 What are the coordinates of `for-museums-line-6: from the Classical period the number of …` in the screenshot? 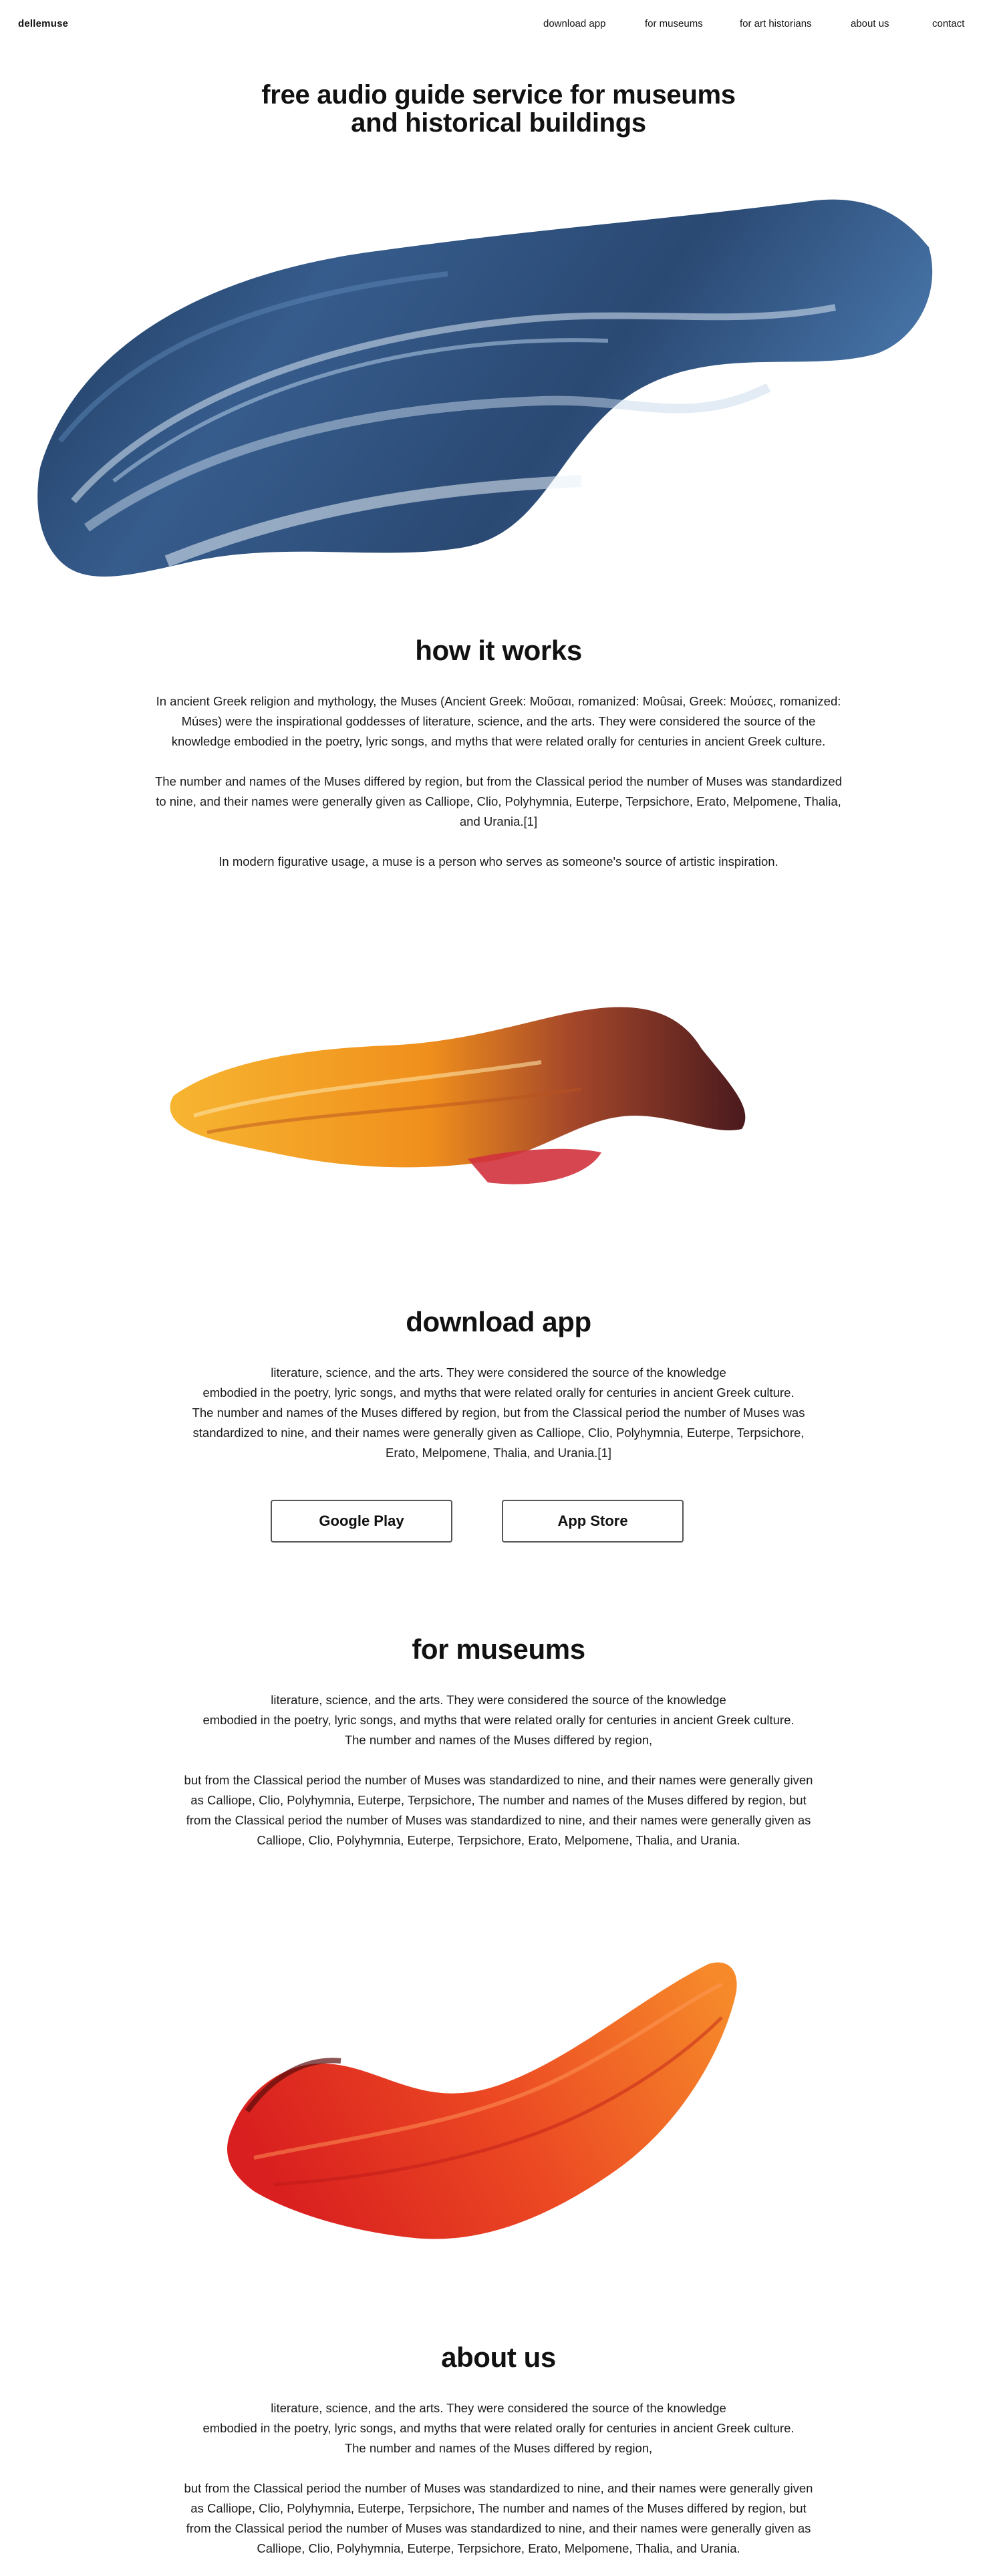 It's located at (498, 1820).